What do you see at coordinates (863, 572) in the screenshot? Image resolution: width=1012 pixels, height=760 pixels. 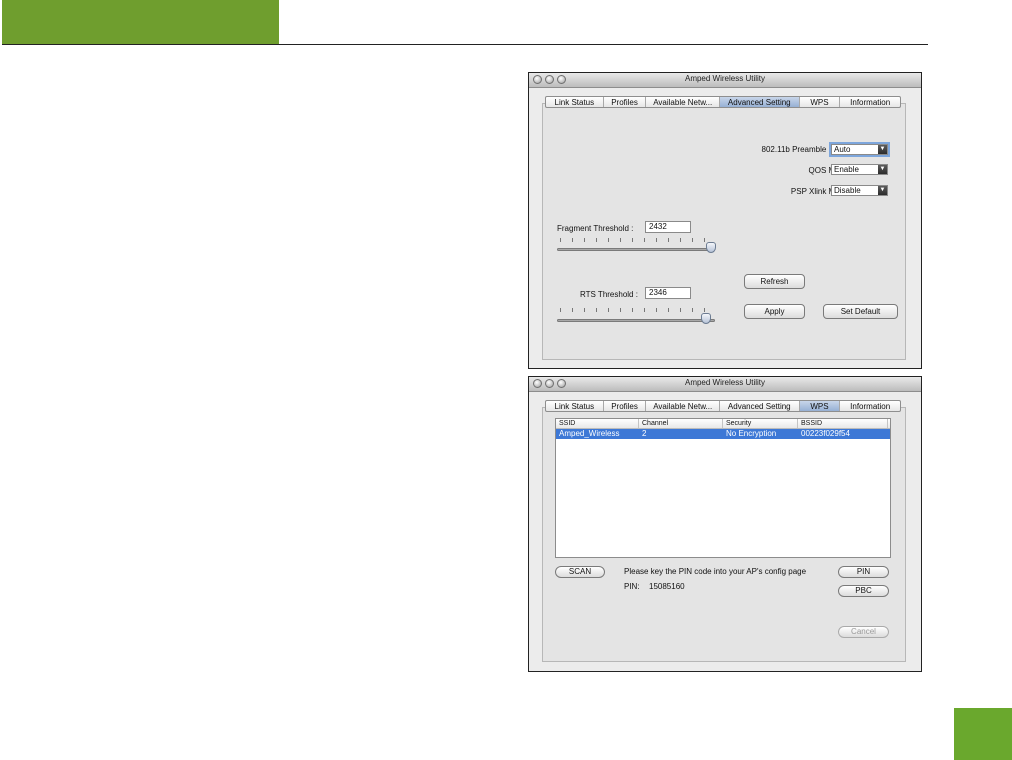 I see `pin-button: PIN` at bounding box center [863, 572].